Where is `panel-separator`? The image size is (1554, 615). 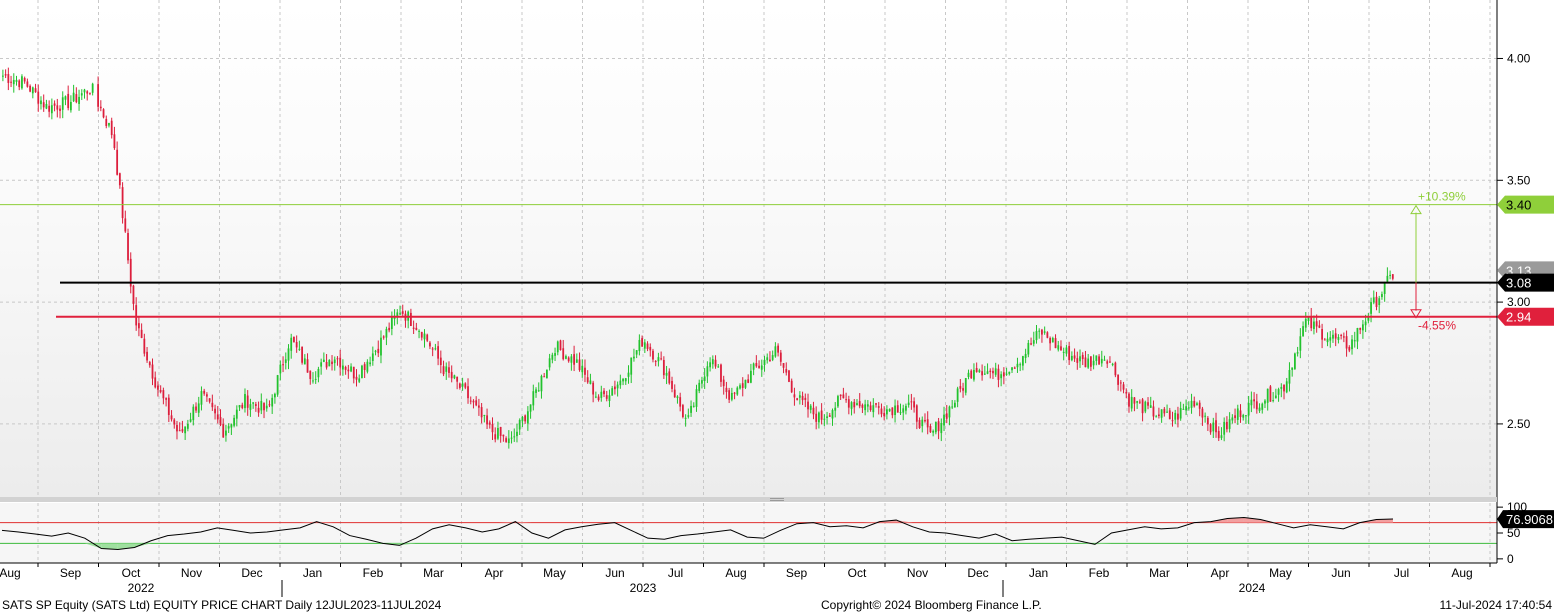 panel-separator is located at coordinates (748, 499).